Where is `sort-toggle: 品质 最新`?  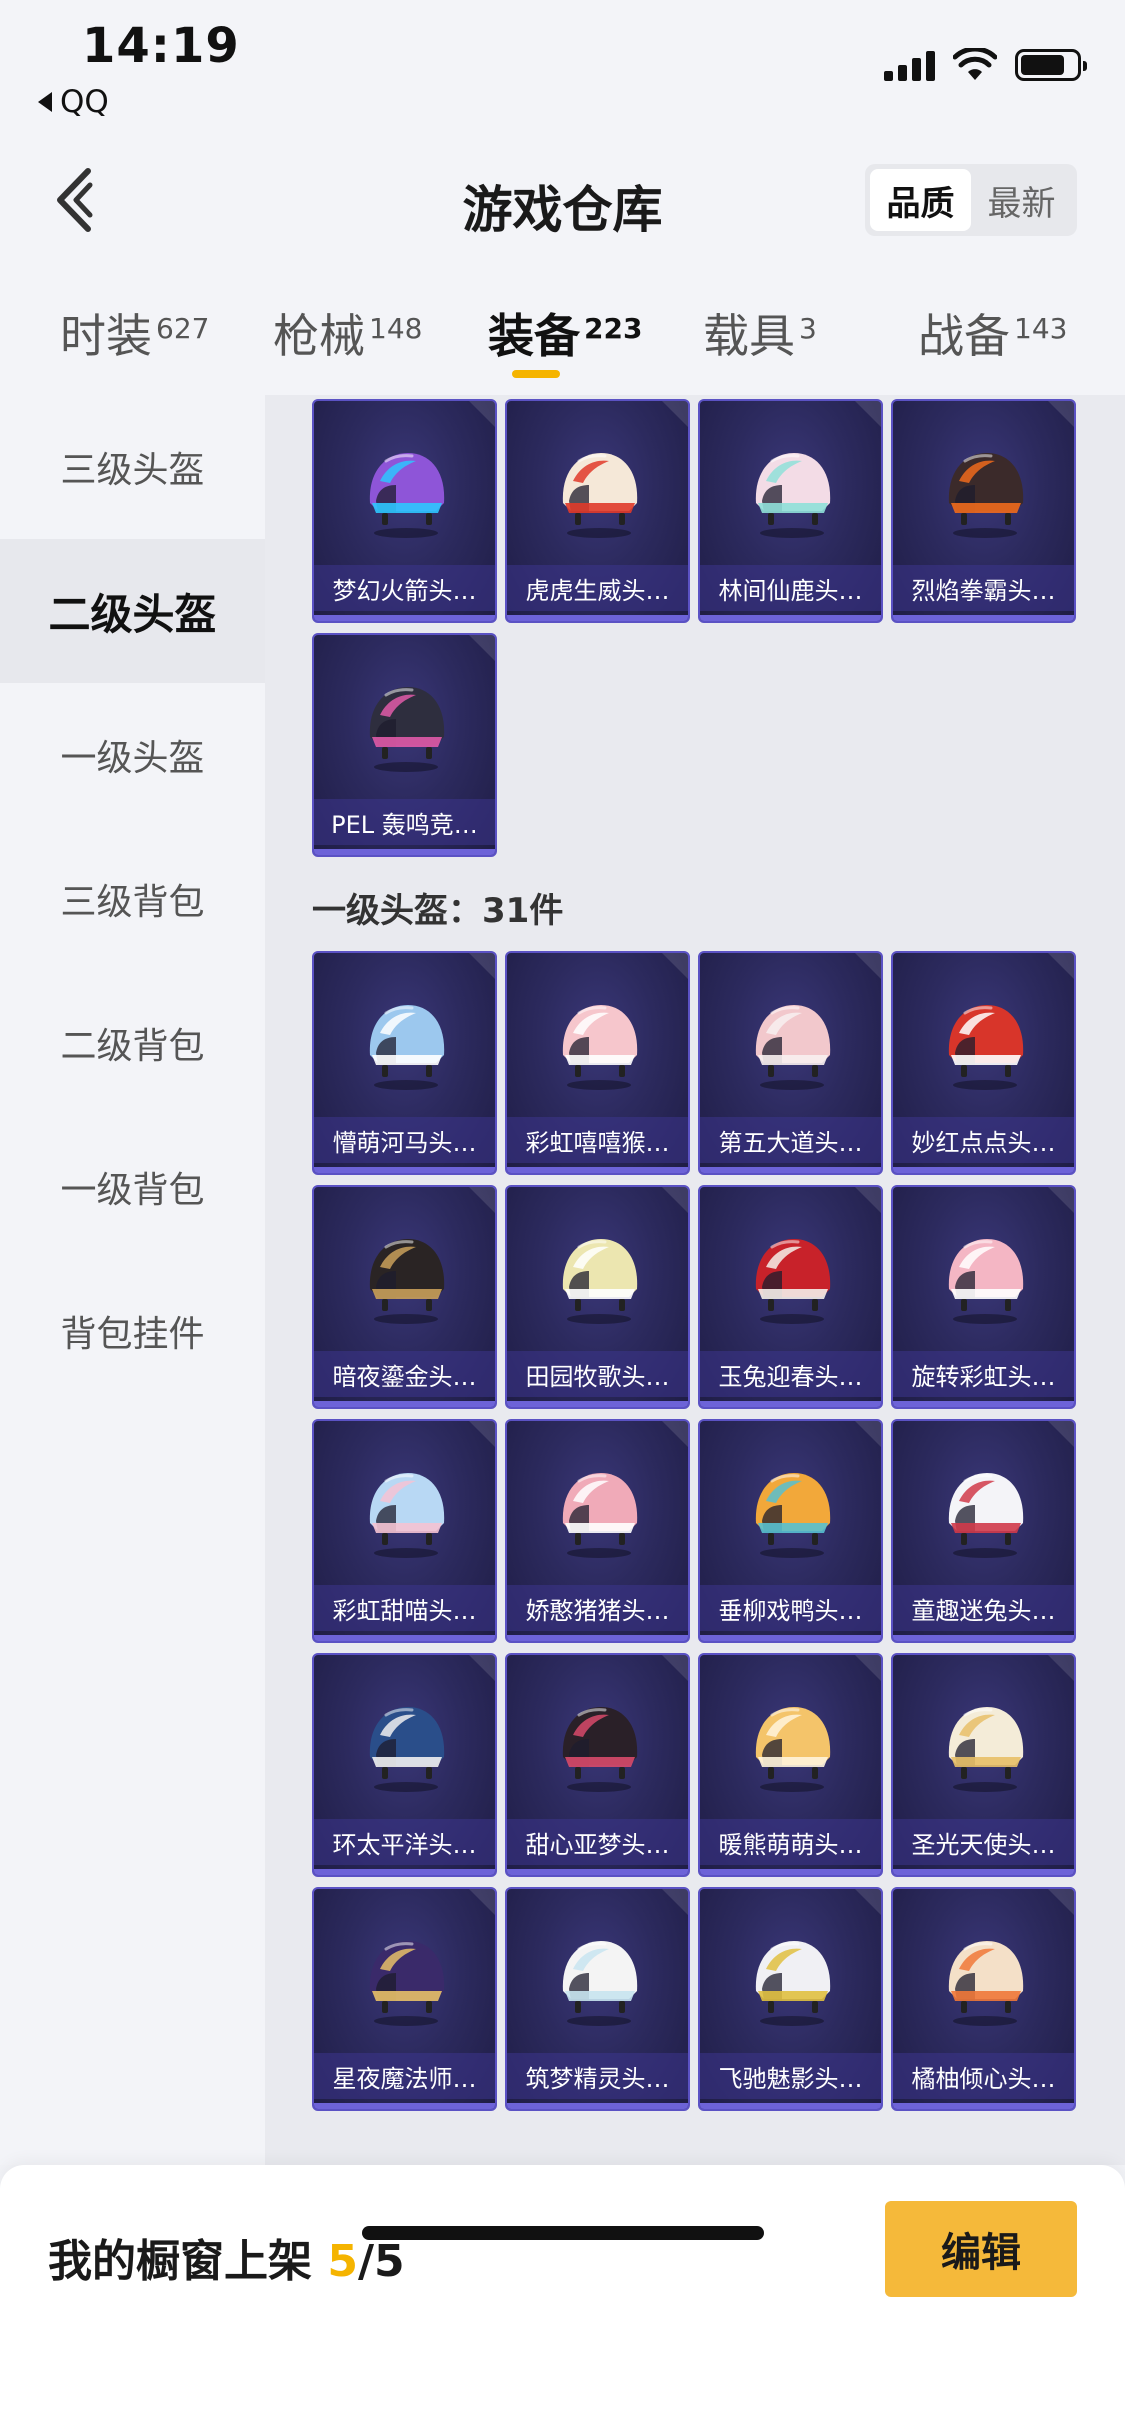 sort-toggle: 品质 最新 is located at coordinates (971, 200).